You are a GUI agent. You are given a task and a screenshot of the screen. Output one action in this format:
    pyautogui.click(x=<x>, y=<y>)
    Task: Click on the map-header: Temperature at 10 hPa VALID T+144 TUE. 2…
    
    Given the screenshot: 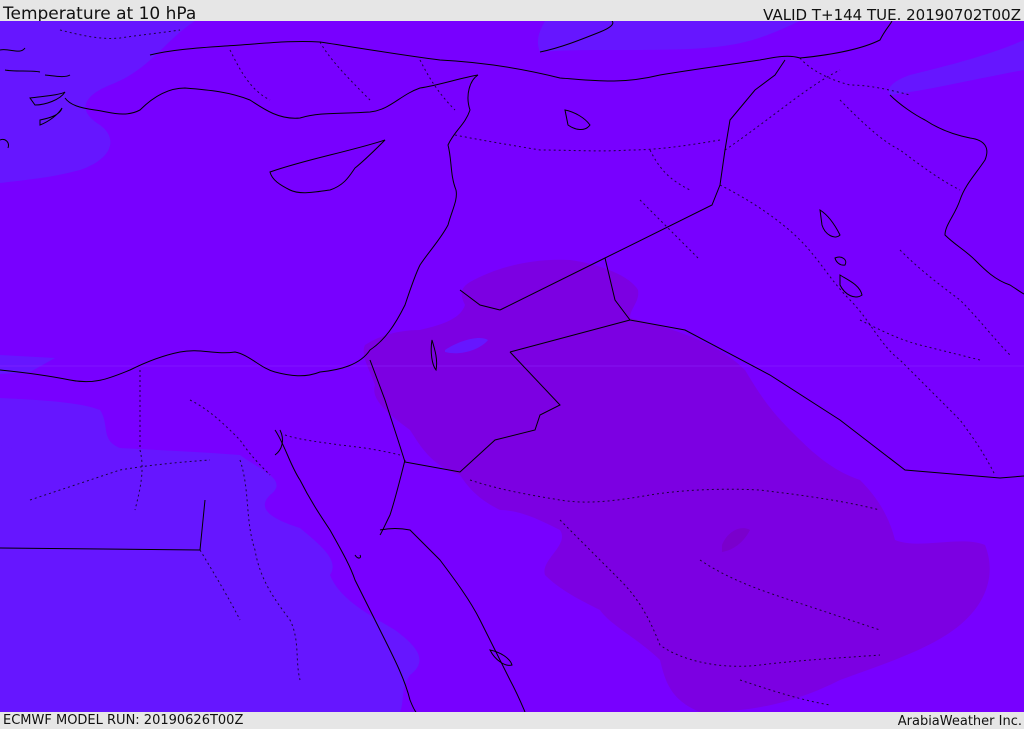 What is the action you would take?
    pyautogui.click(x=512, y=12)
    